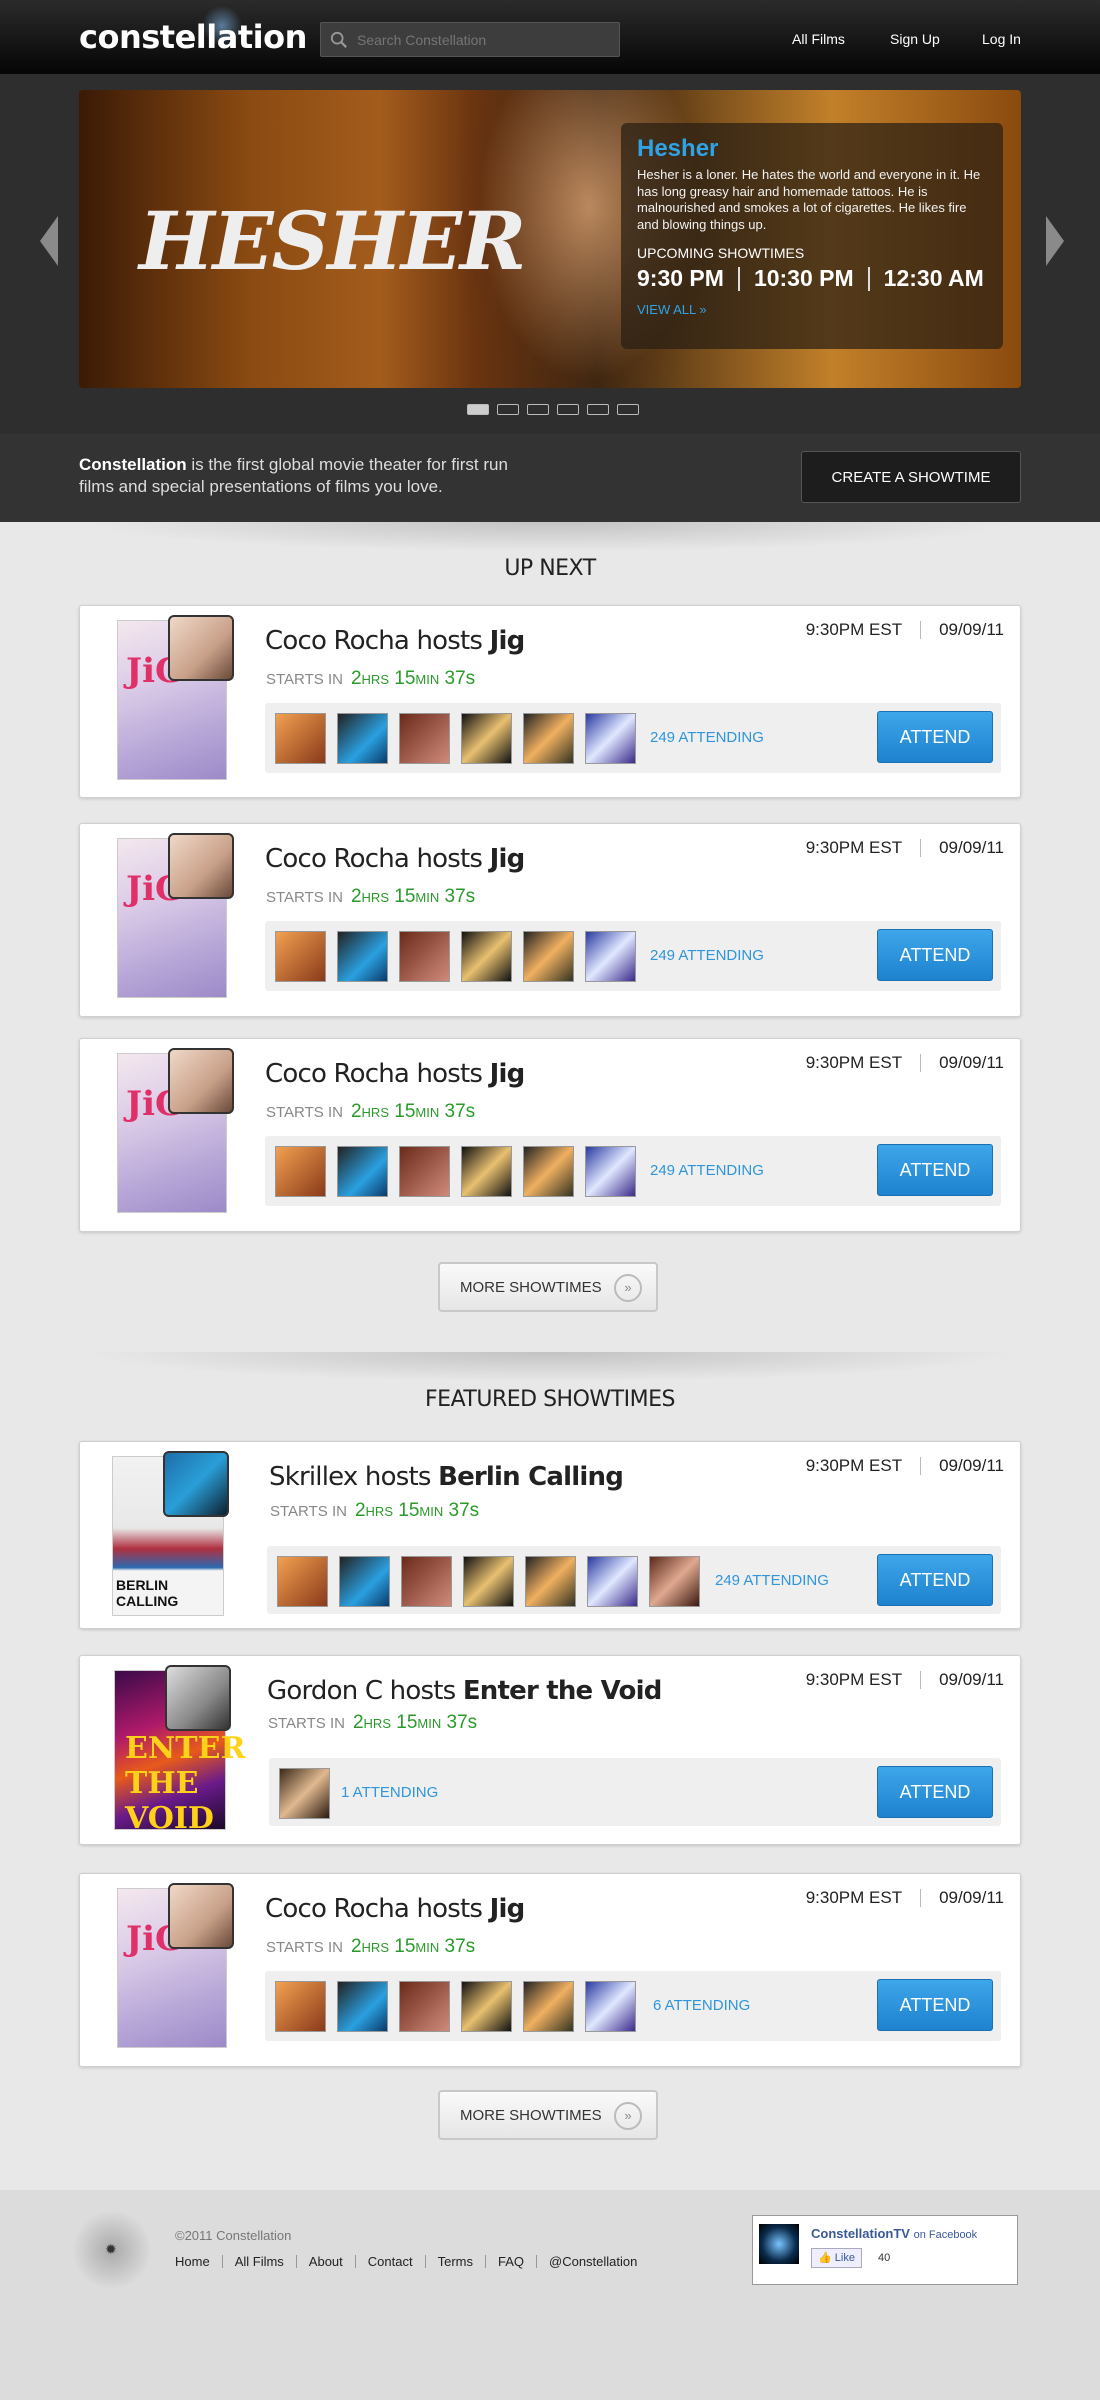 Image resolution: width=1100 pixels, height=2400 pixels. Describe the element at coordinates (894, 2233) in the screenshot. I see `facebook-page-name: ConstellationTV on Facebook` at that location.